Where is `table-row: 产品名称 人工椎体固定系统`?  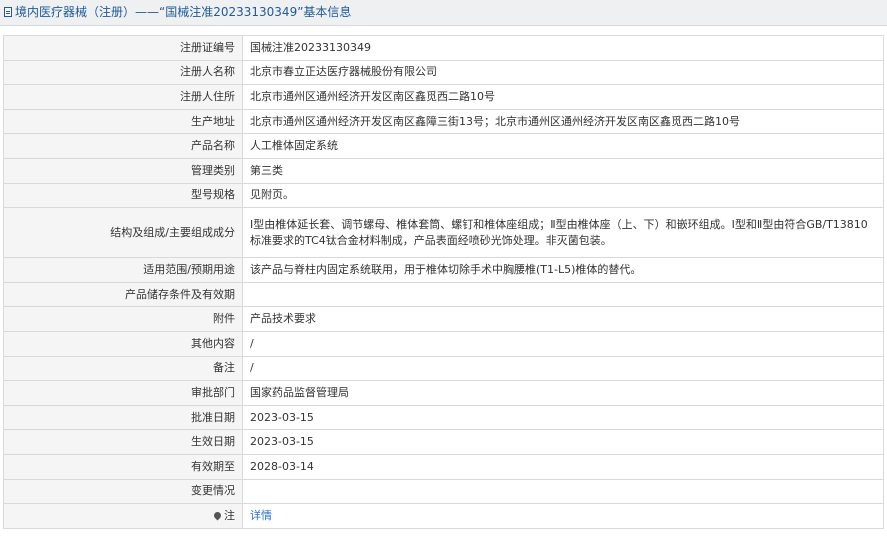
table-row: 产品名称 人工椎体固定系统 is located at coordinates (443, 146).